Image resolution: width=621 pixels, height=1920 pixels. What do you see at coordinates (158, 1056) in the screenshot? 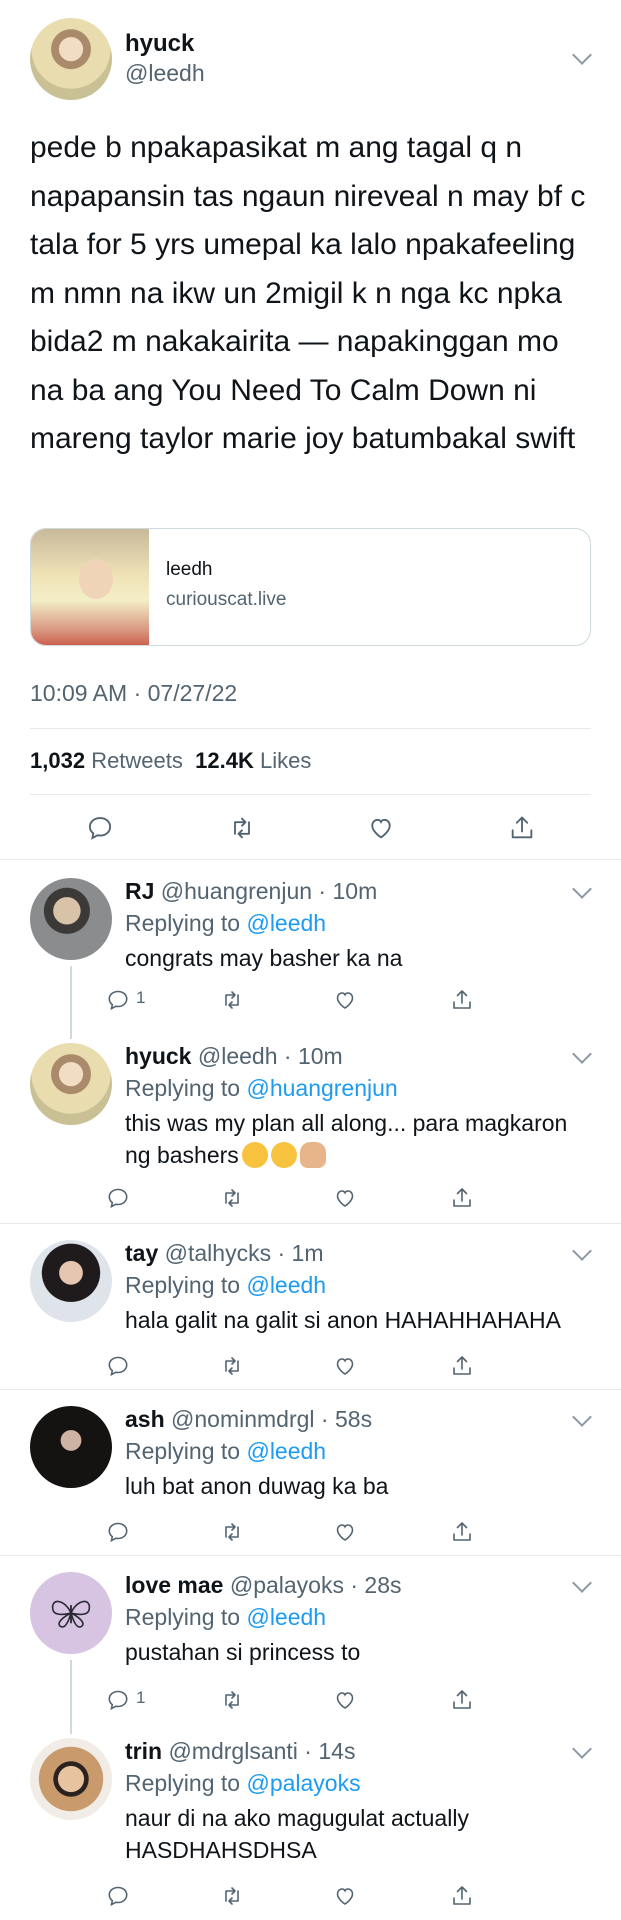
I see `reply-author-name: hyuck` at bounding box center [158, 1056].